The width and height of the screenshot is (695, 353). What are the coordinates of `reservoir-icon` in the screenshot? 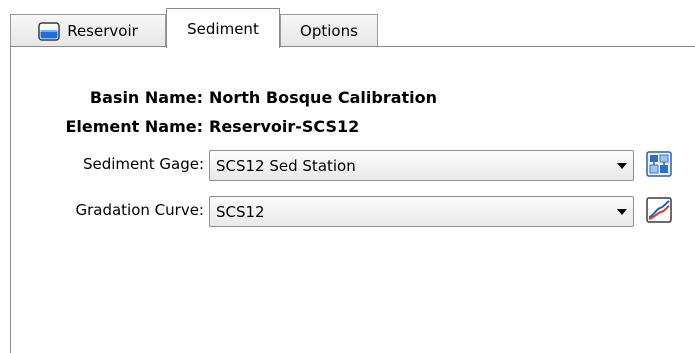 It's located at (49, 31).